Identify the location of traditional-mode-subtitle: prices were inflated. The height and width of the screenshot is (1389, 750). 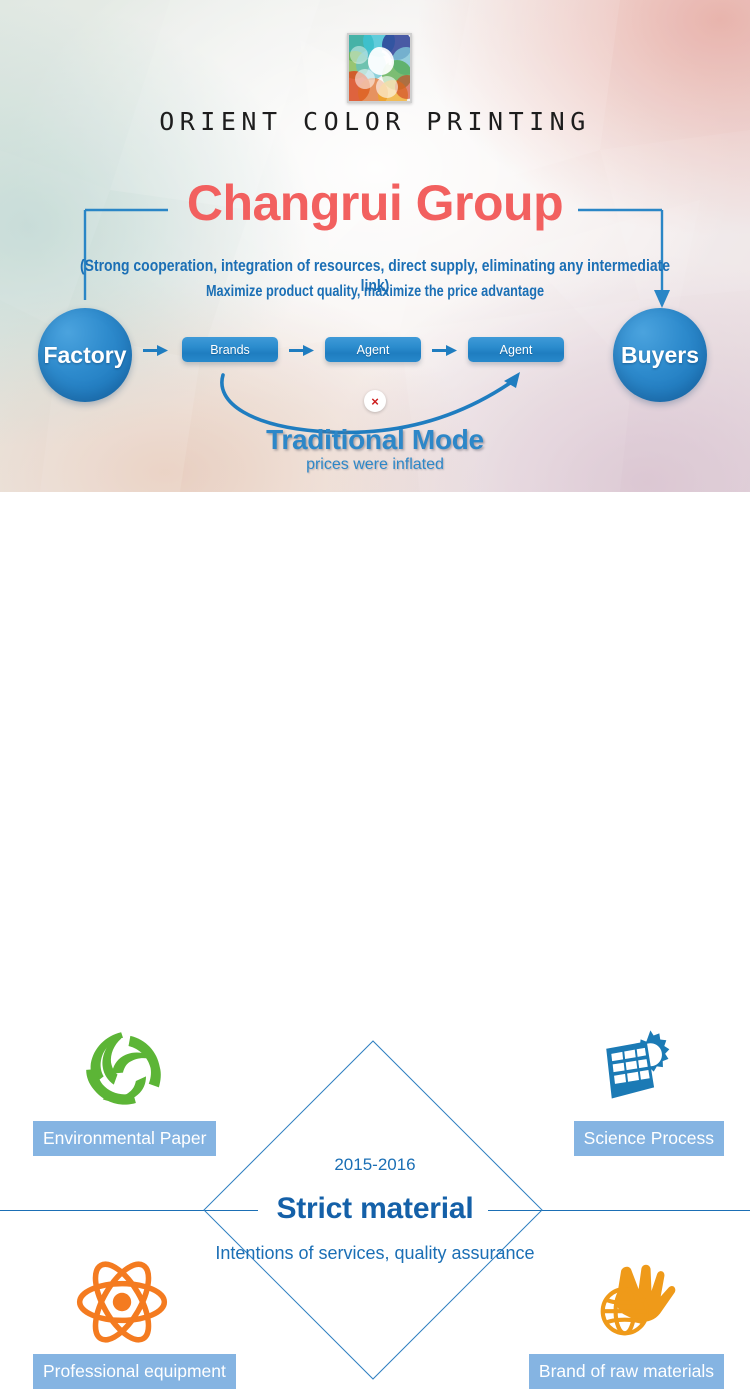
(375, 464).